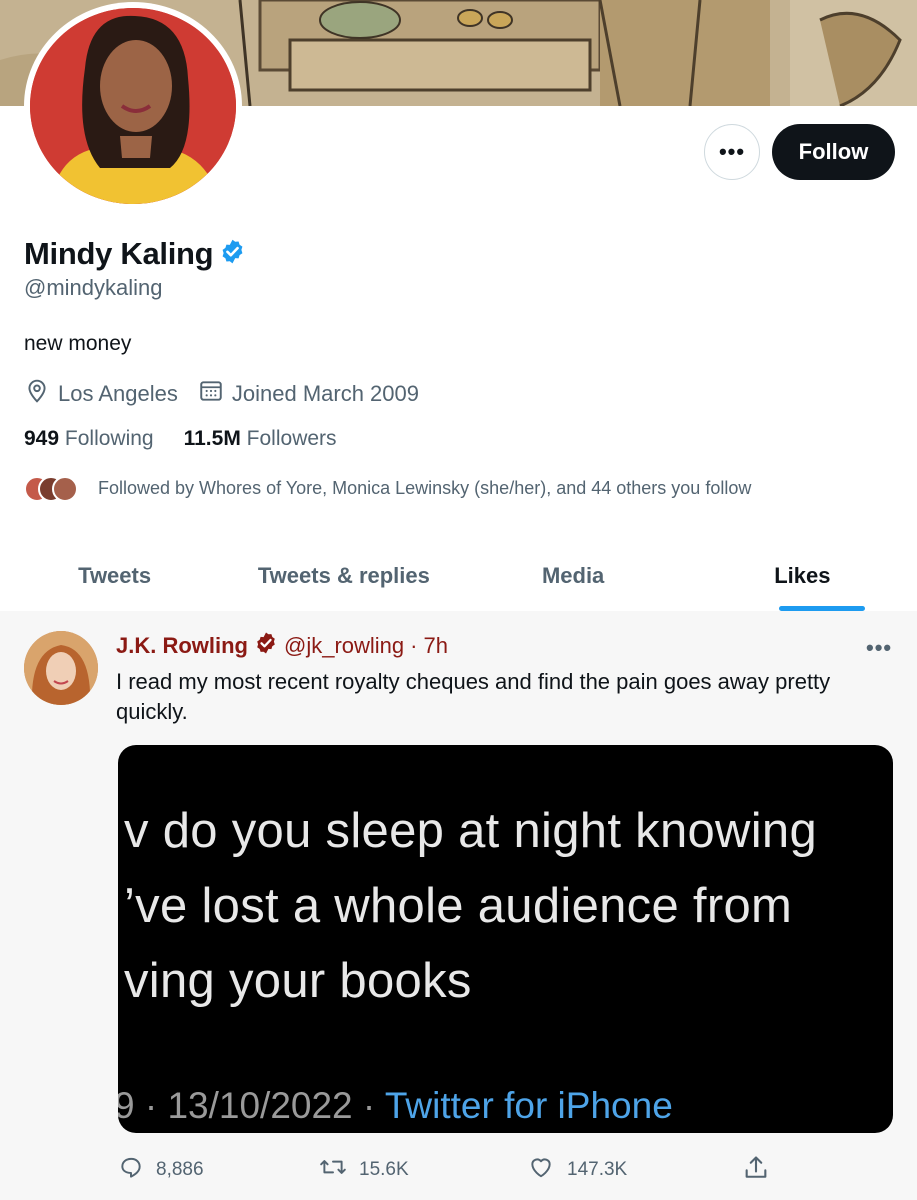  Describe the element at coordinates (282, 646) in the screenshot. I see `tweet-header: J.K. Rowling @jk_rowling · 7h` at that location.